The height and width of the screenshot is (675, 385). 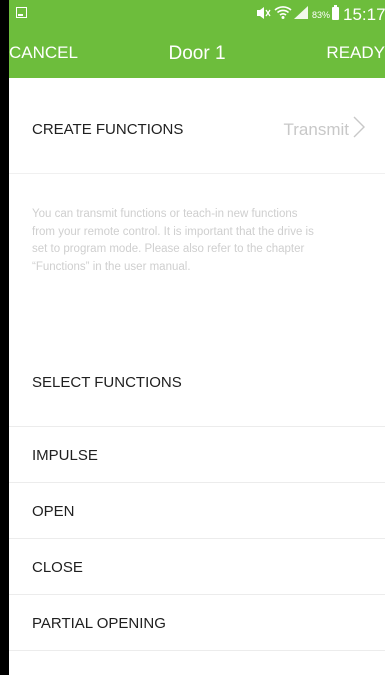 I want to click on transmit-label: Transmit, so click(x=316, y=129).